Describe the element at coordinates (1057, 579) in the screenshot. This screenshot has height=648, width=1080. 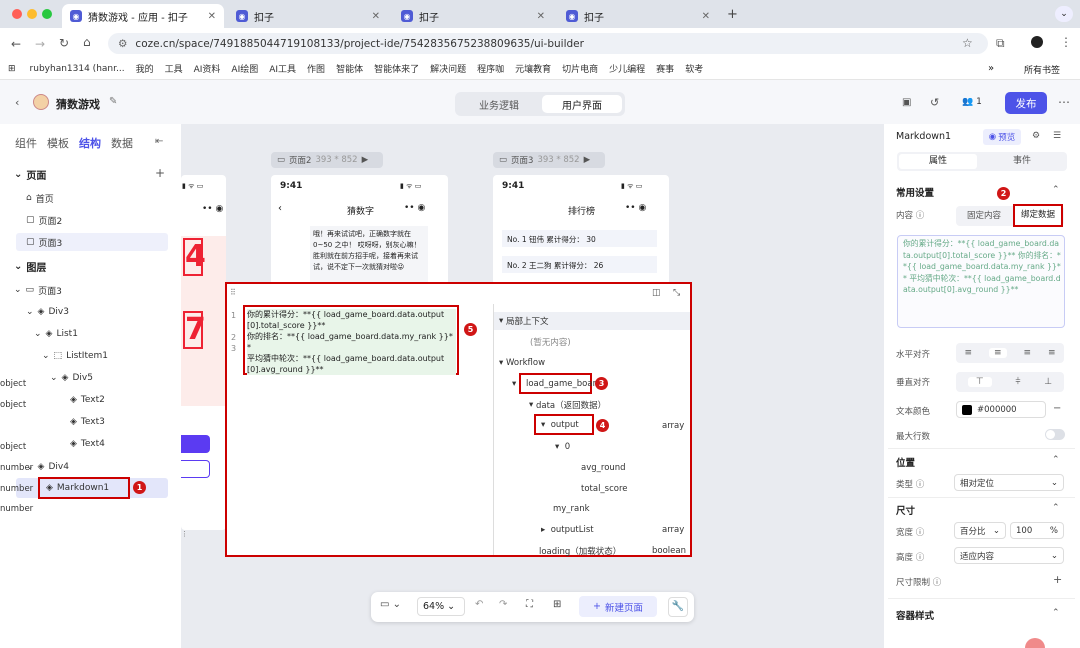
I see `add-limit-icon: +` at that location.